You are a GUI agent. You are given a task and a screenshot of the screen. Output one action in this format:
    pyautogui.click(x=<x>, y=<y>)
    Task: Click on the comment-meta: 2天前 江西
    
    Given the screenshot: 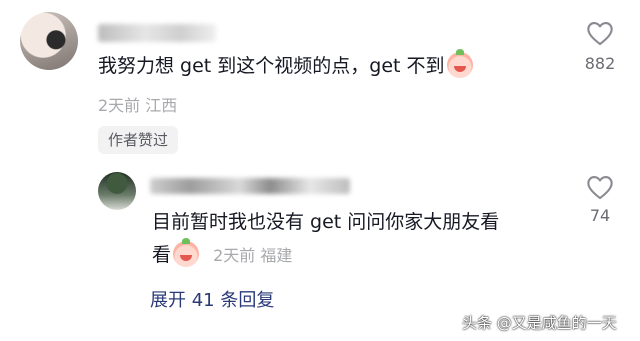 What is the action you would take?
    pyautogui.click(x=137, y=104)
    